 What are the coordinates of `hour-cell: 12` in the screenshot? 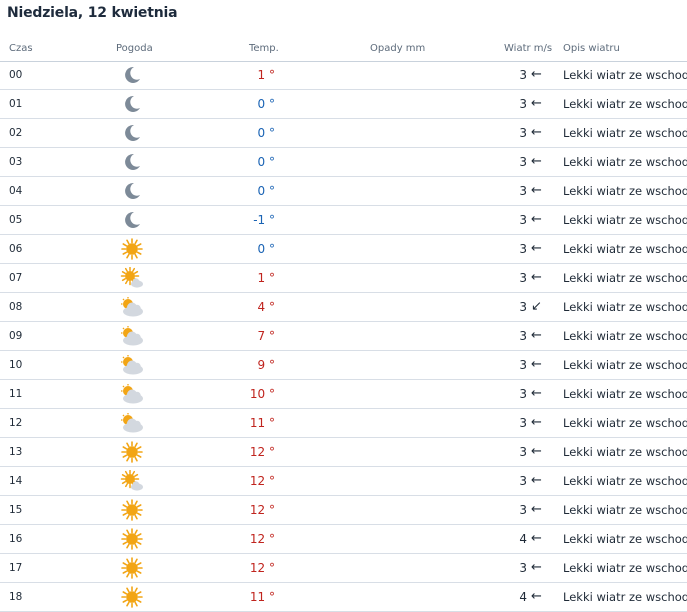 It's located at (16, 423).